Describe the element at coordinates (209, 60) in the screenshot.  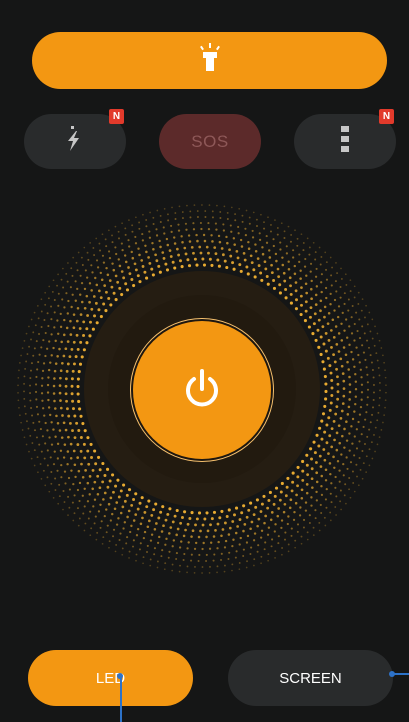
I see `flashlight-toggle-button` at that location.